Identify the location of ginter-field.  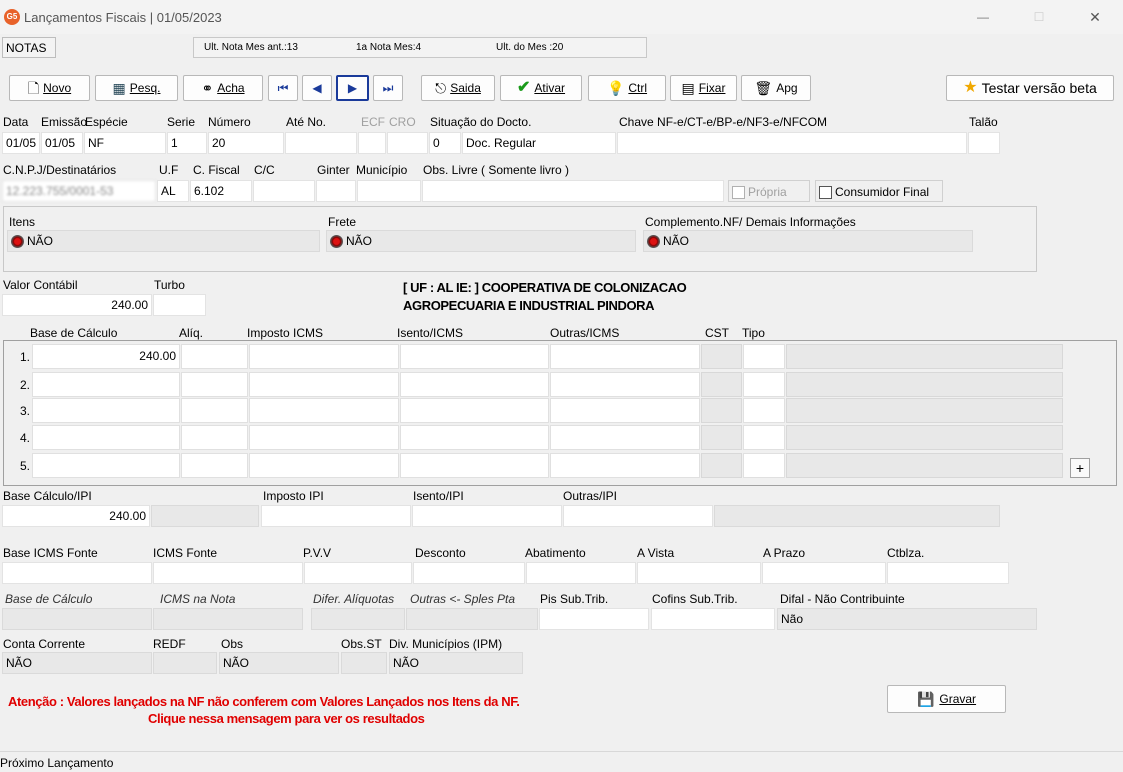
(336, 191).